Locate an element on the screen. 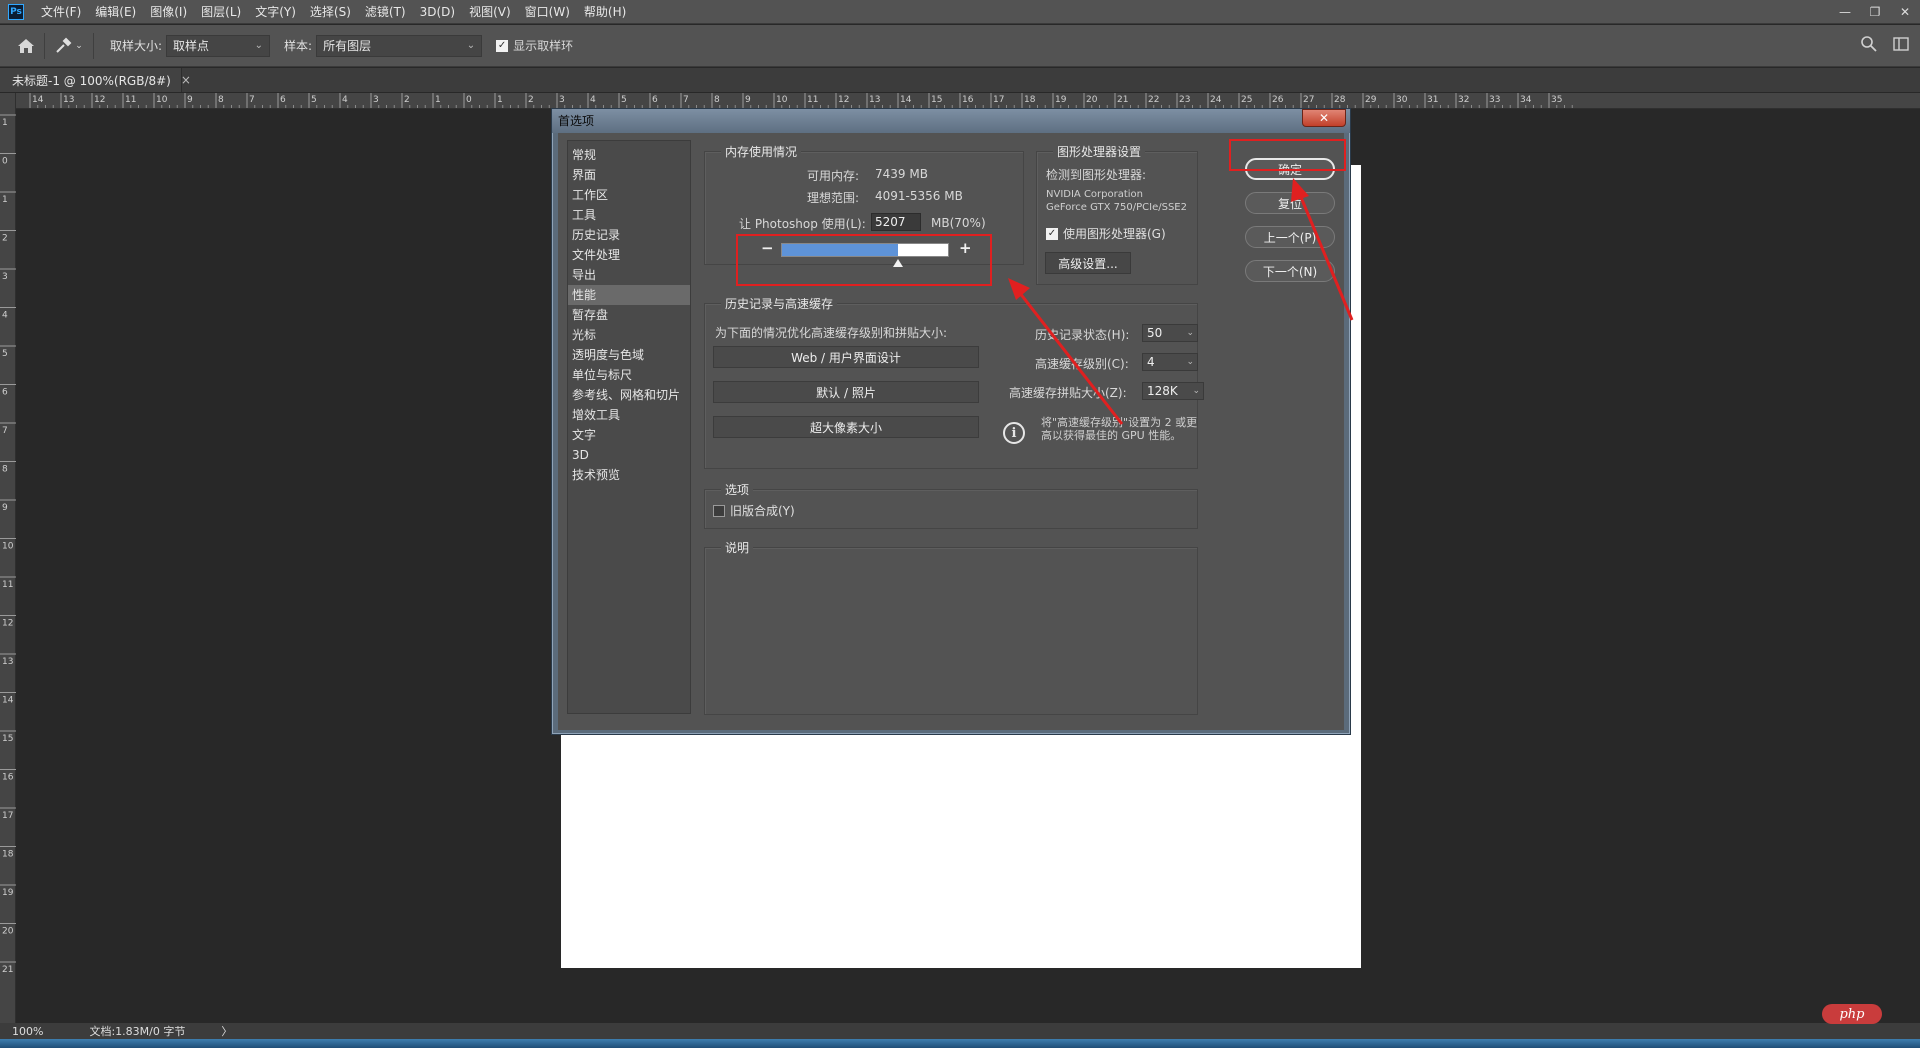 The image size is (1920, 1048). close-tab-icon: × is located at coordinates (186, 80).